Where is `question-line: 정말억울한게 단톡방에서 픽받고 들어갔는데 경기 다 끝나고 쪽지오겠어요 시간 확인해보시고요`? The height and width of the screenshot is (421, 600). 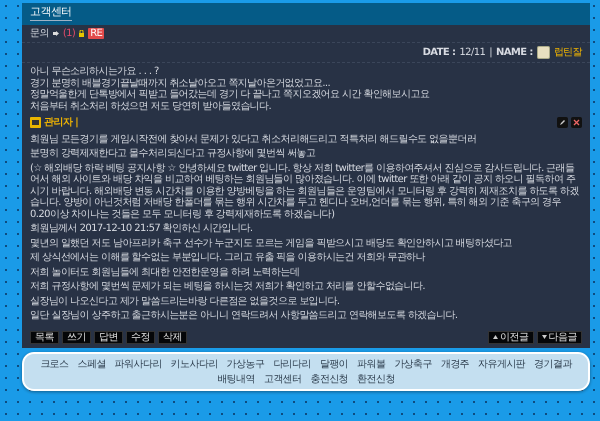
question-line: 정말억울한게 단톡방에서 픽받고 들어갔는데 경기 다 끝나고 쪽지오겠어요 시간 확인해보시고요 is located at coordinates (230, 94).